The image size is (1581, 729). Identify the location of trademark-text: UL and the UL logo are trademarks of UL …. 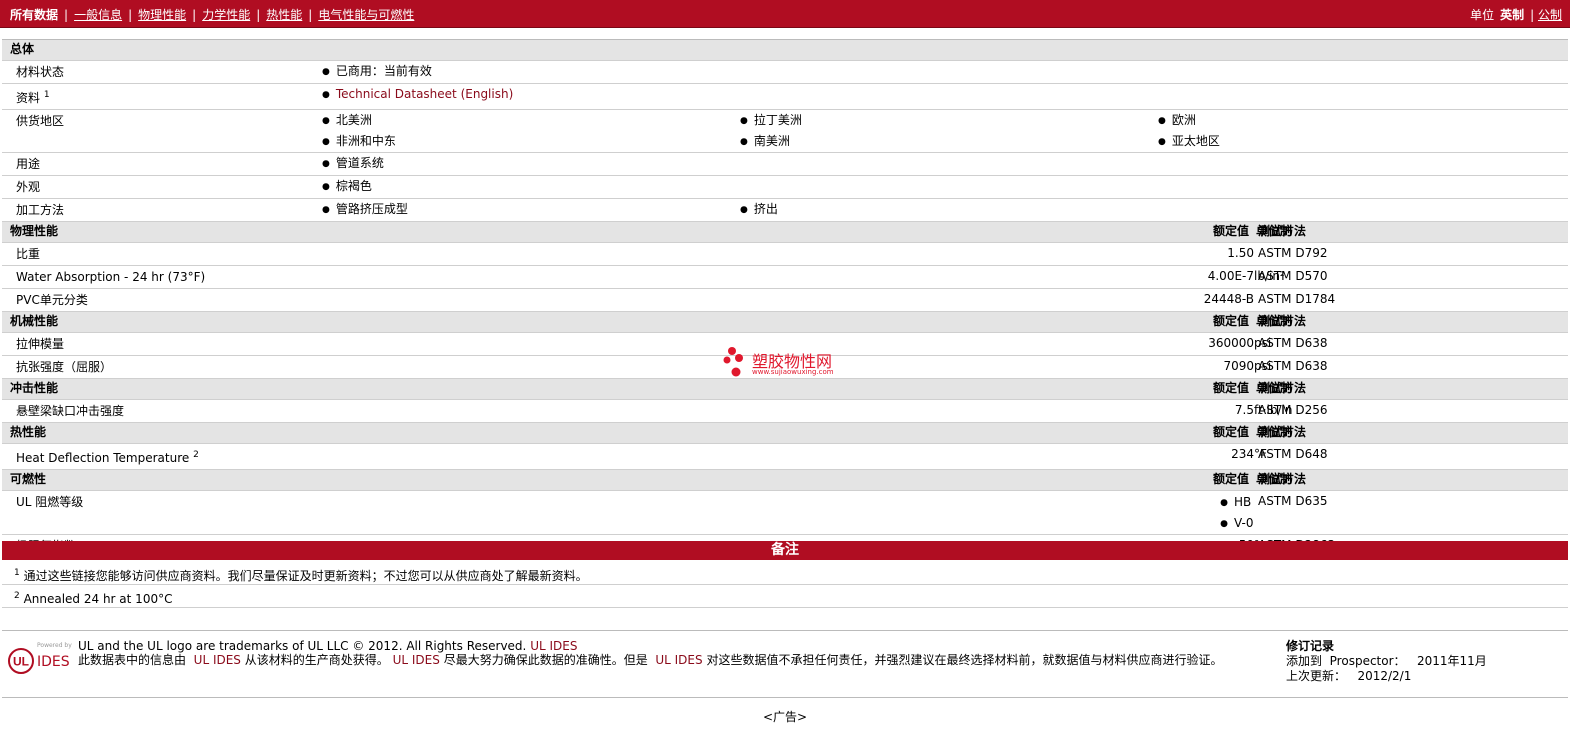
(302, 646).